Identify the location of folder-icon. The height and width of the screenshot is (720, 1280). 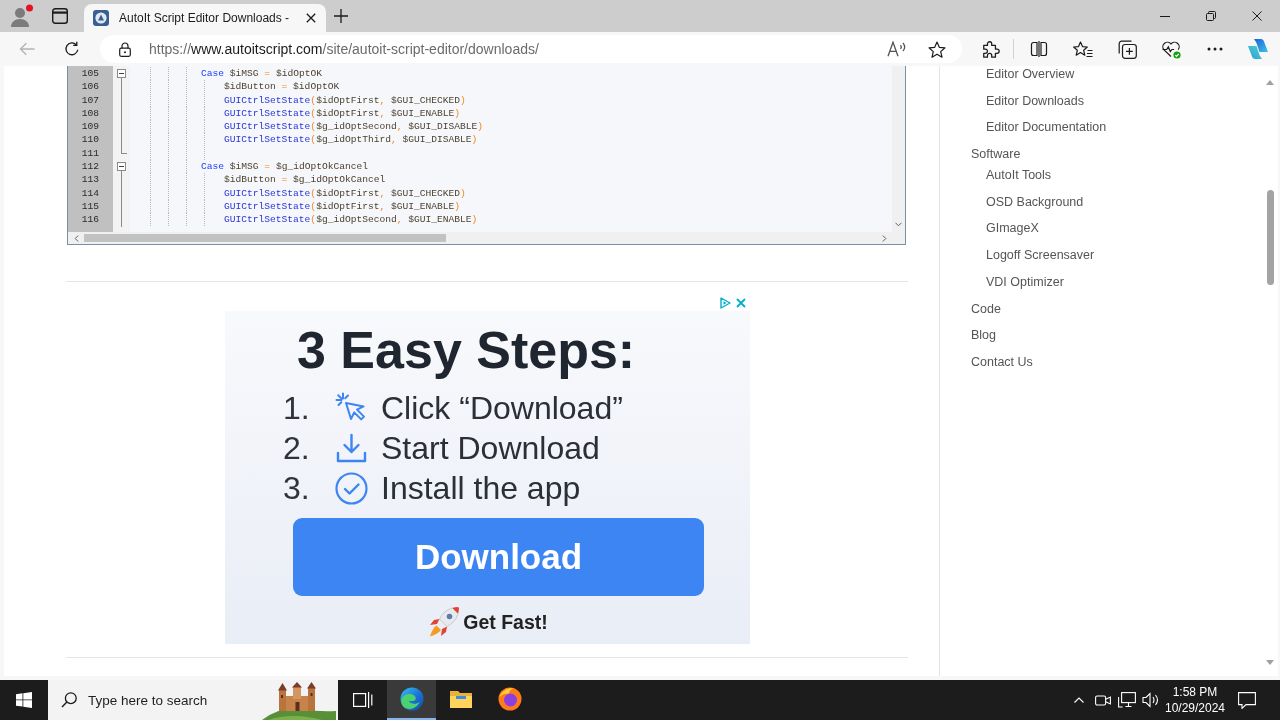
(460, 699).